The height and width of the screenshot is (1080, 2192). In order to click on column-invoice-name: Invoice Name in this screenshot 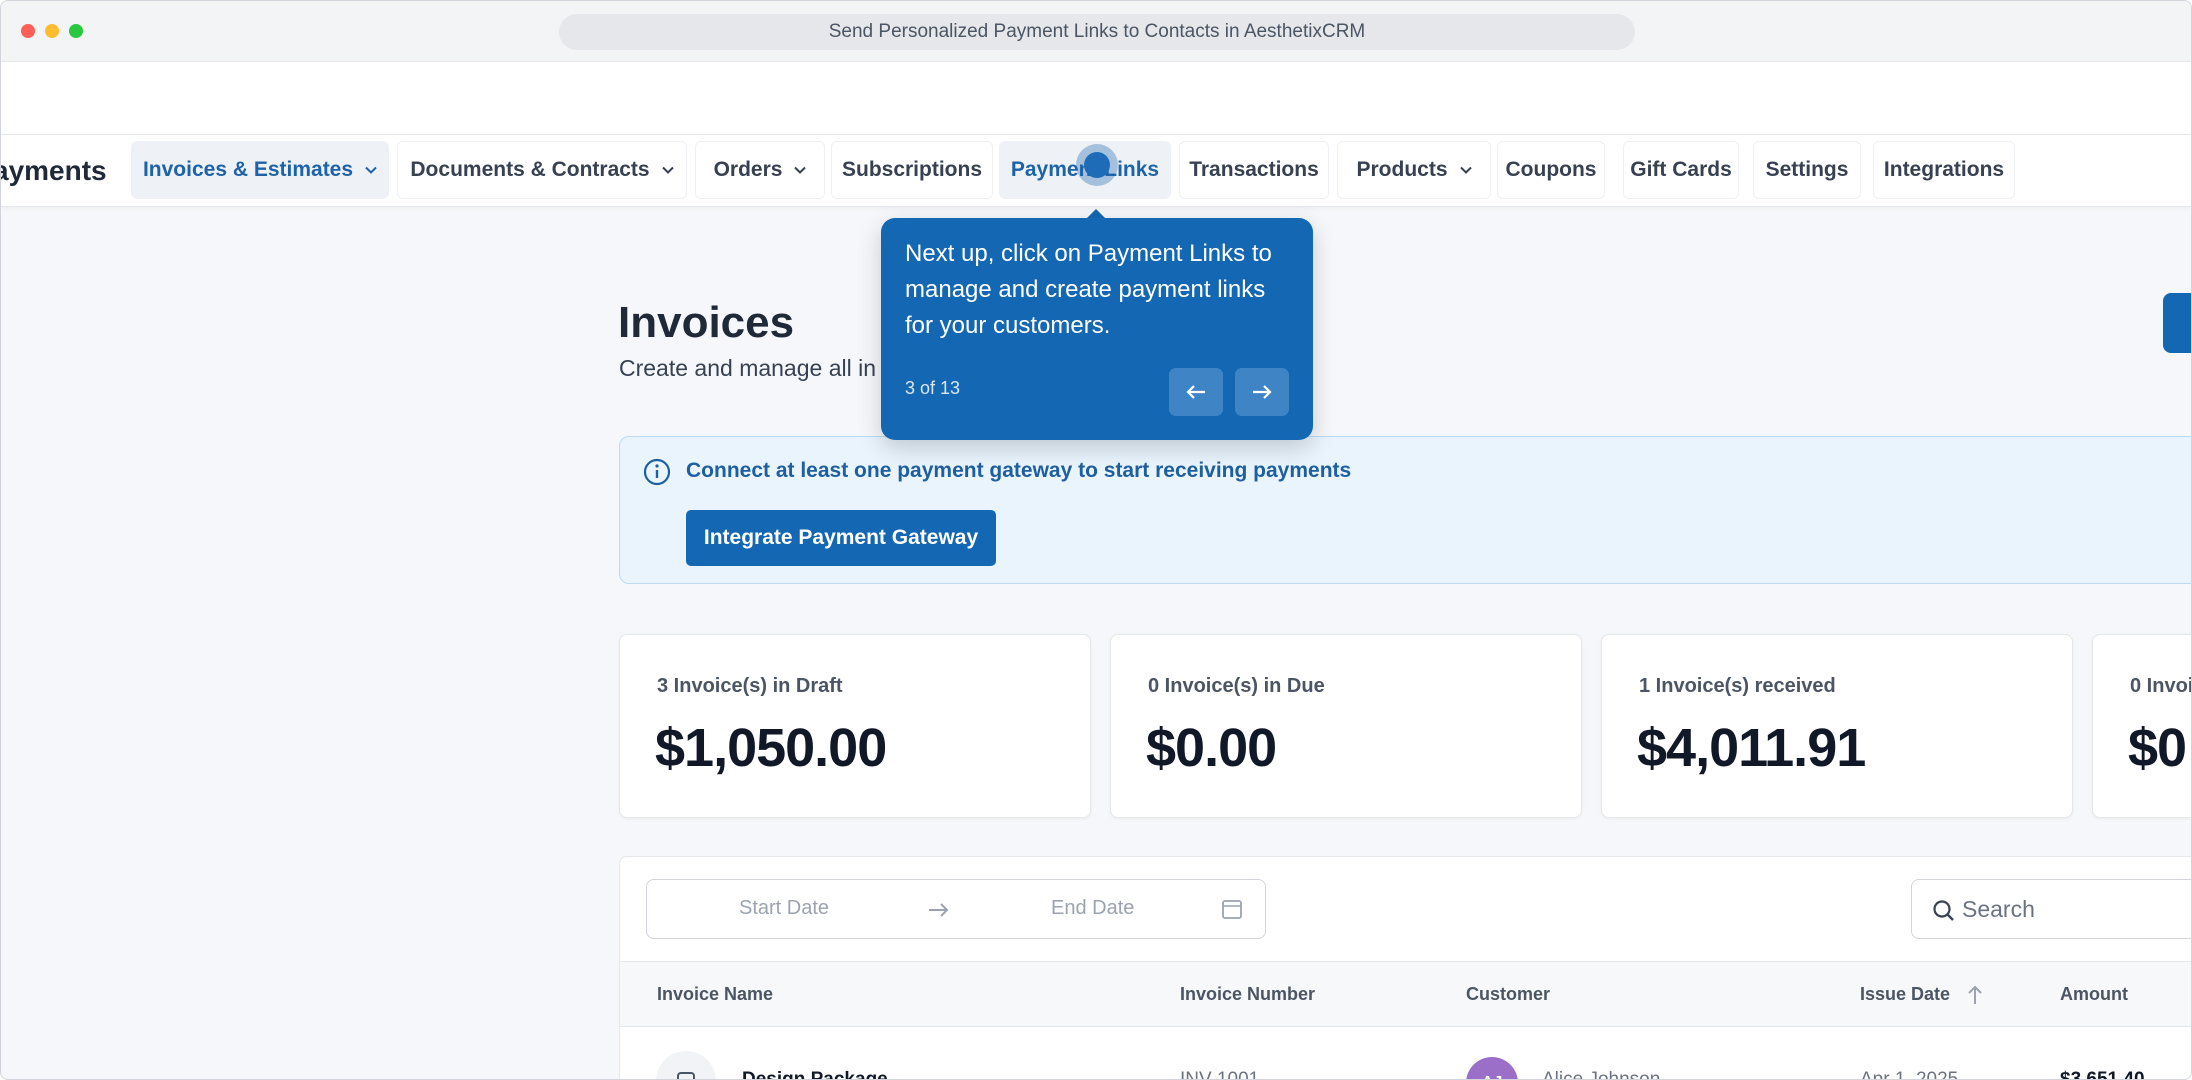, I will do `click(715, 994)`.